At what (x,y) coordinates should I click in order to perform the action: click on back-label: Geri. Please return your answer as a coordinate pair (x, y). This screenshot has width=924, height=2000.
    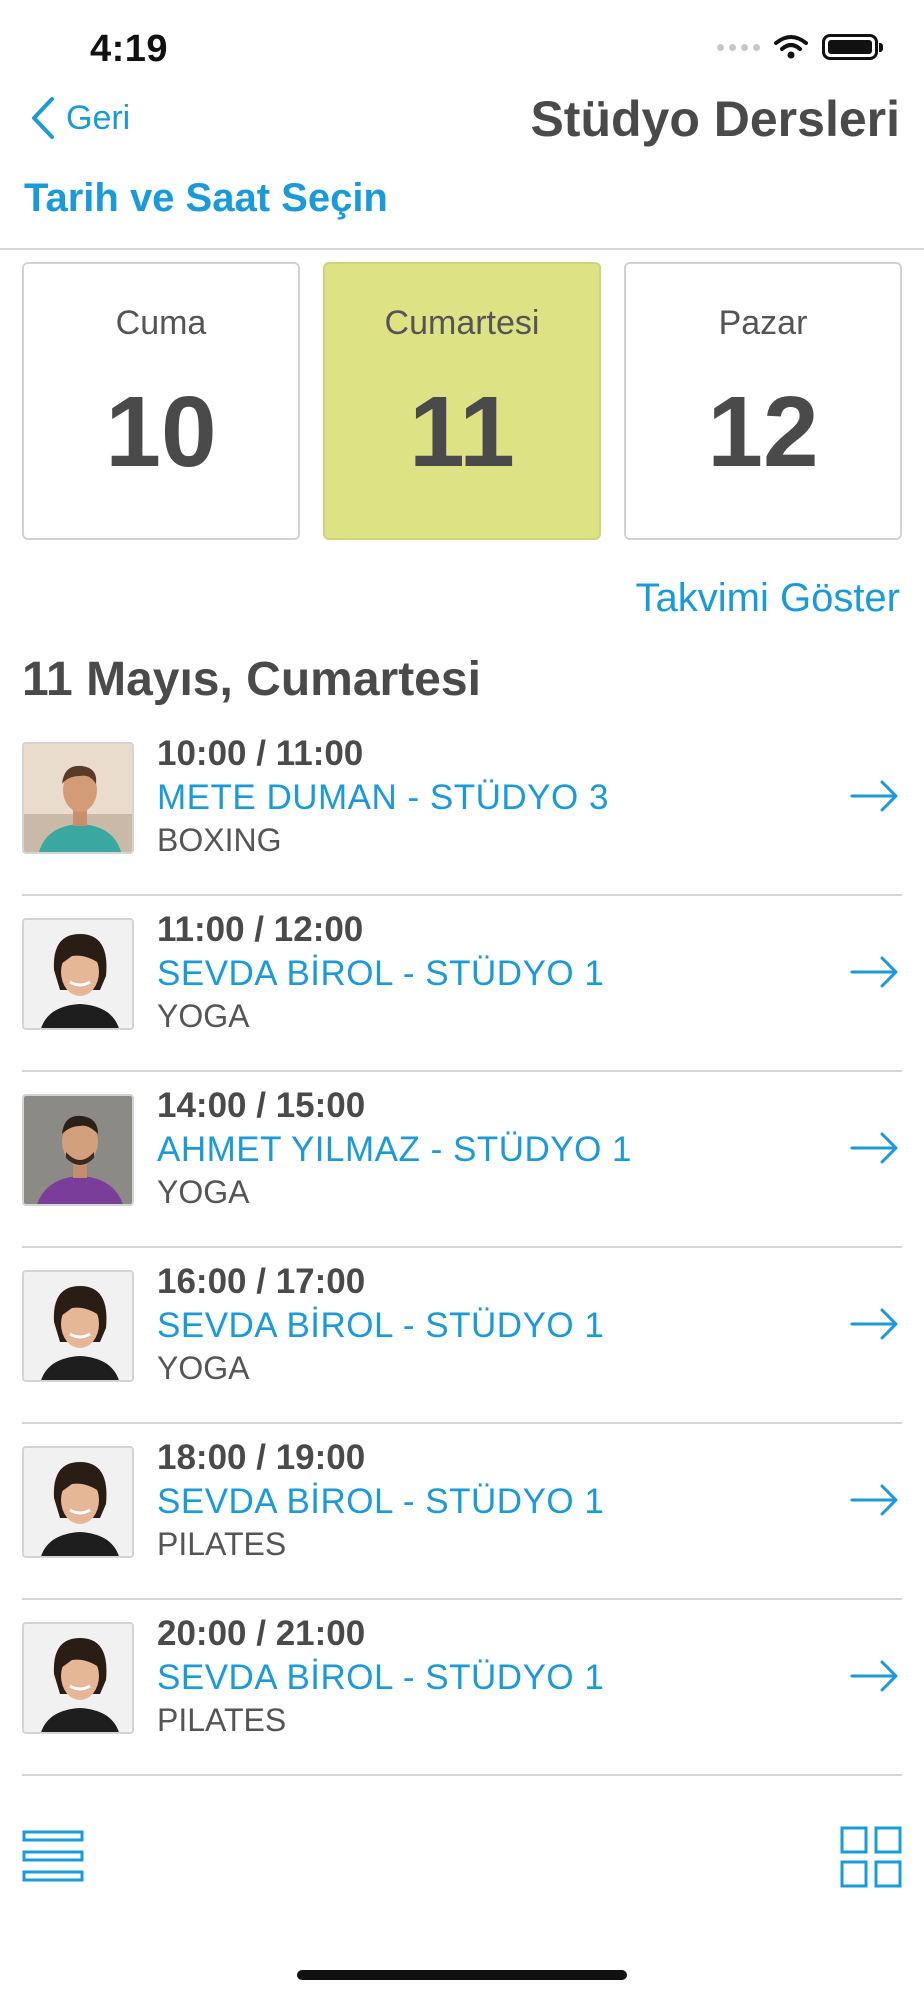
    Looking at the image, I should click on (98, 117).